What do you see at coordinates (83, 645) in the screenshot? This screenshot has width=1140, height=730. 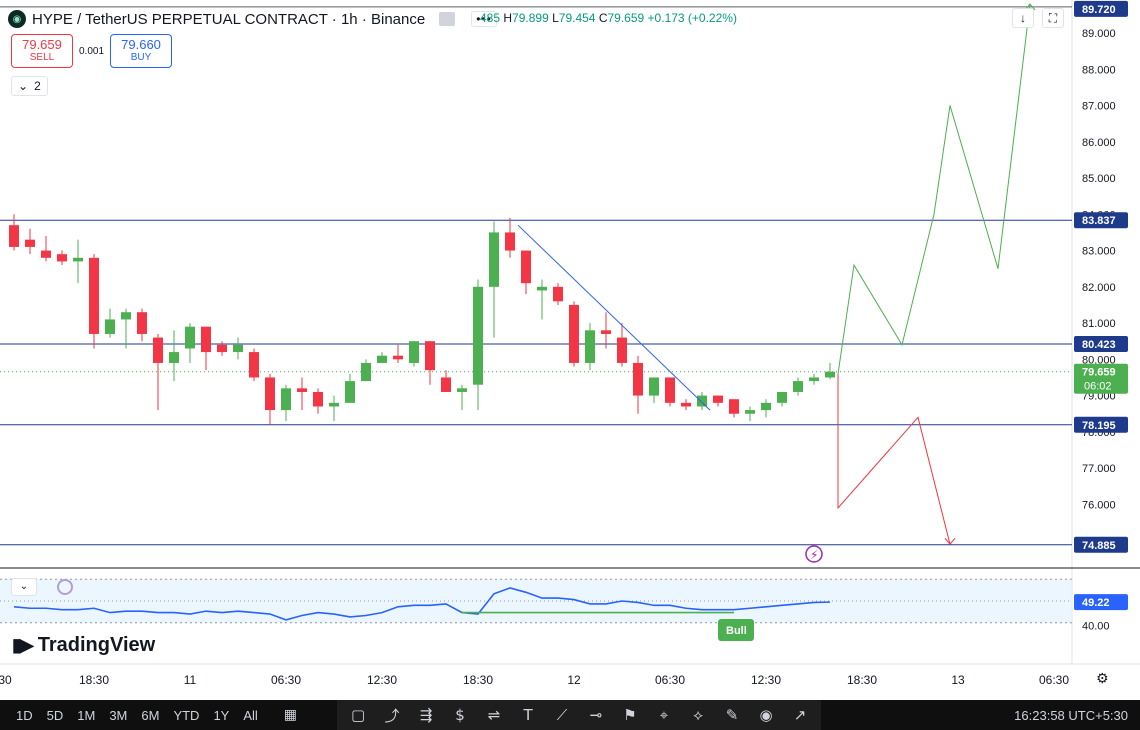 I see `tradingview-logo: ▮▶ TradingView` at bounding box center [83, 645].